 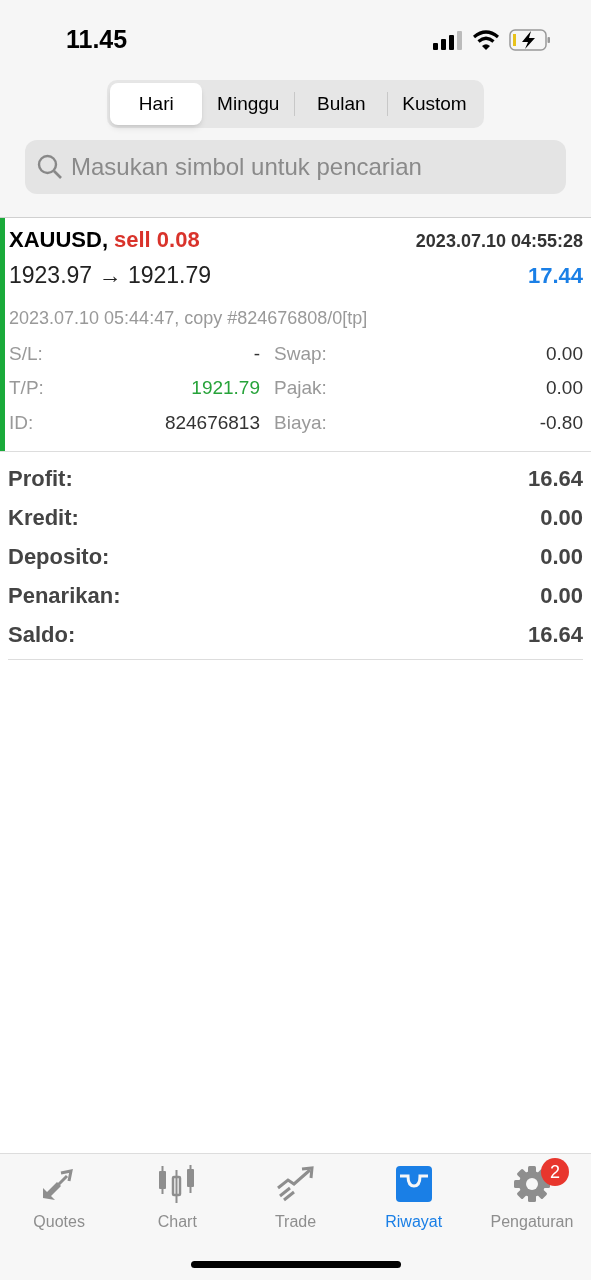 I want to click on detail-label: Biaya:, so click(x=300, y=422).